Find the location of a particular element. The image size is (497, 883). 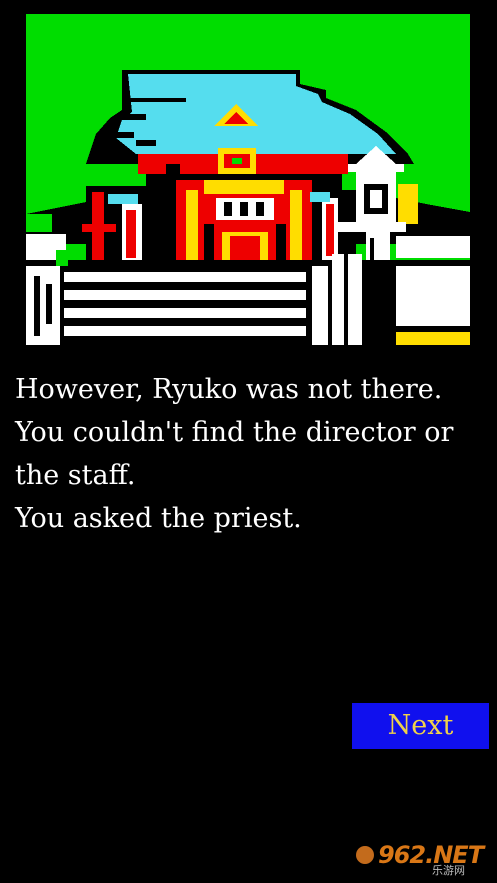

next-button: Next is located at coordinates (420, 726).